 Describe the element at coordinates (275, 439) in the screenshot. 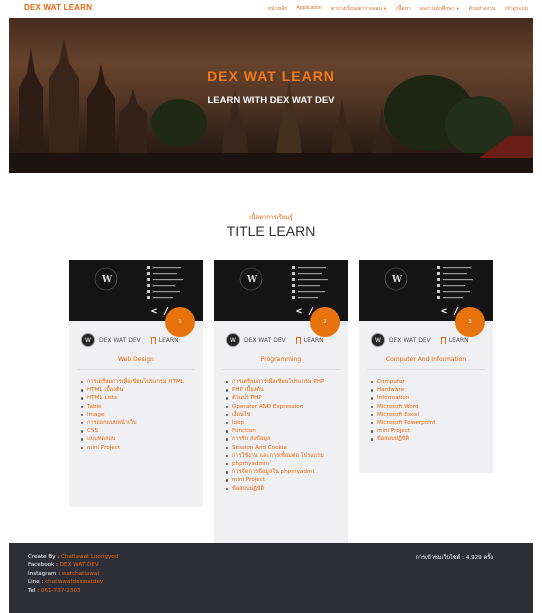

I see `topic-item: การรับ ส่งข้อมูล` at that location.